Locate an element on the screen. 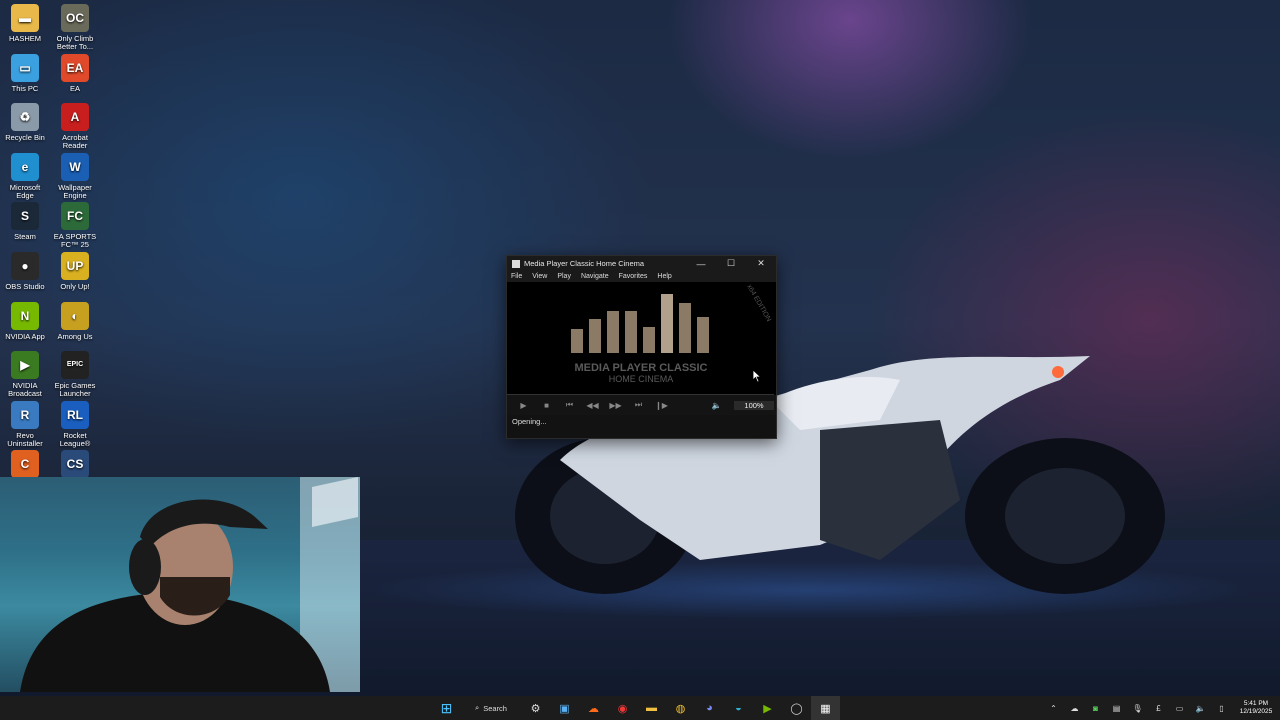 Image resolution: width=1280 pixels, height=720 pixels. menu-play: Play is located at coordinates (564, 276).